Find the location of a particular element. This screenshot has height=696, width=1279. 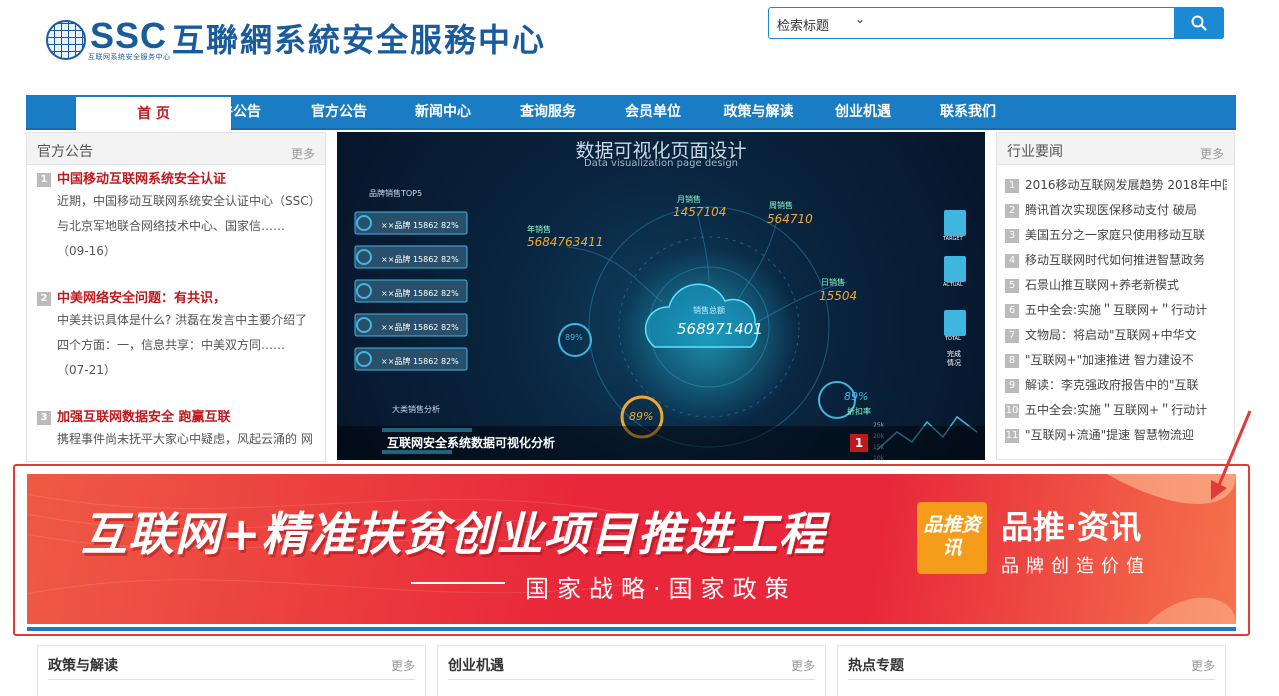

banner-headline: 互联网+精准扶贫创业项目推进工程 is located at coordinates (453, 534).